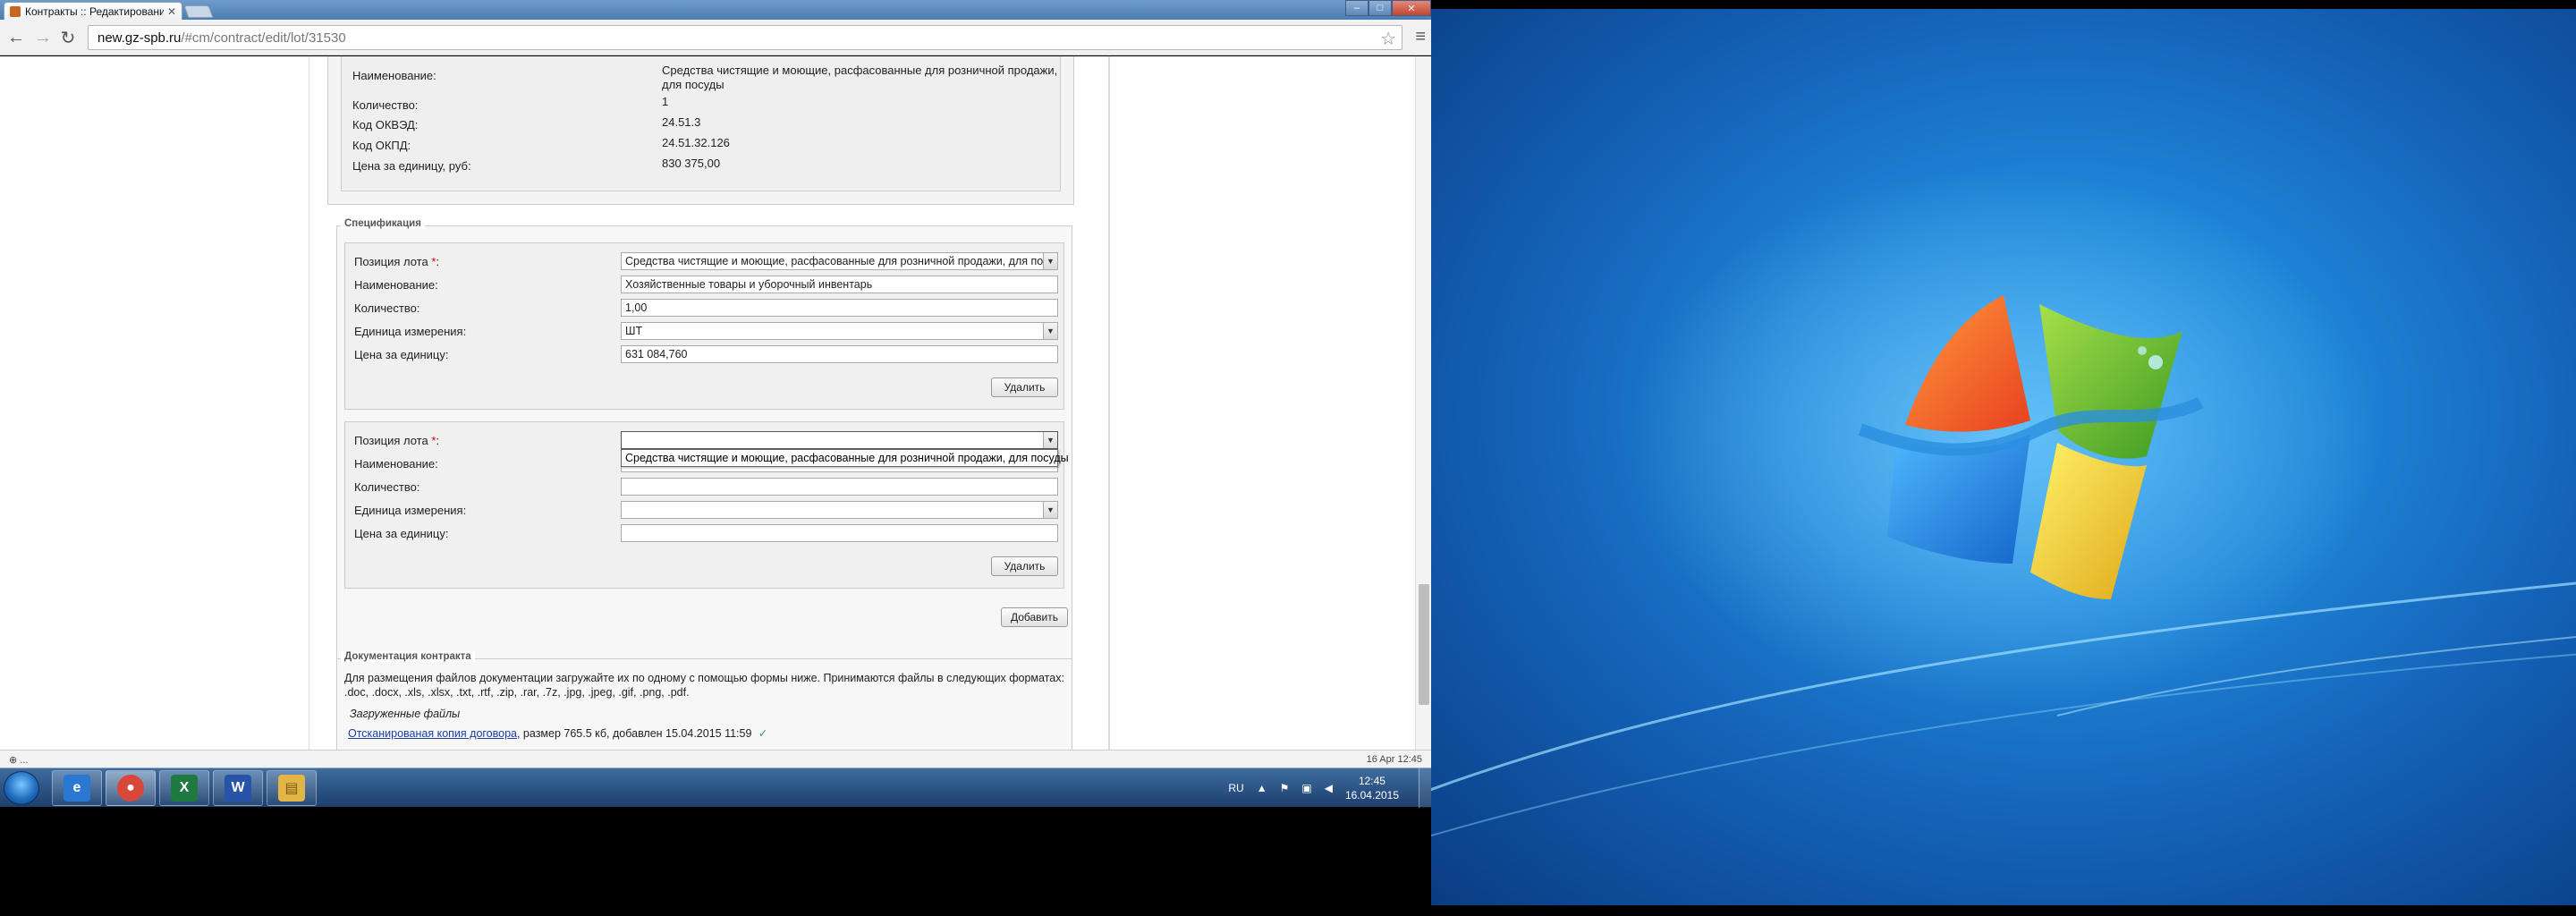  Describe the element at coordinates (696, 142) in the screenshot. I see `lot-okpd-value: 24.51.32.126` at that location.